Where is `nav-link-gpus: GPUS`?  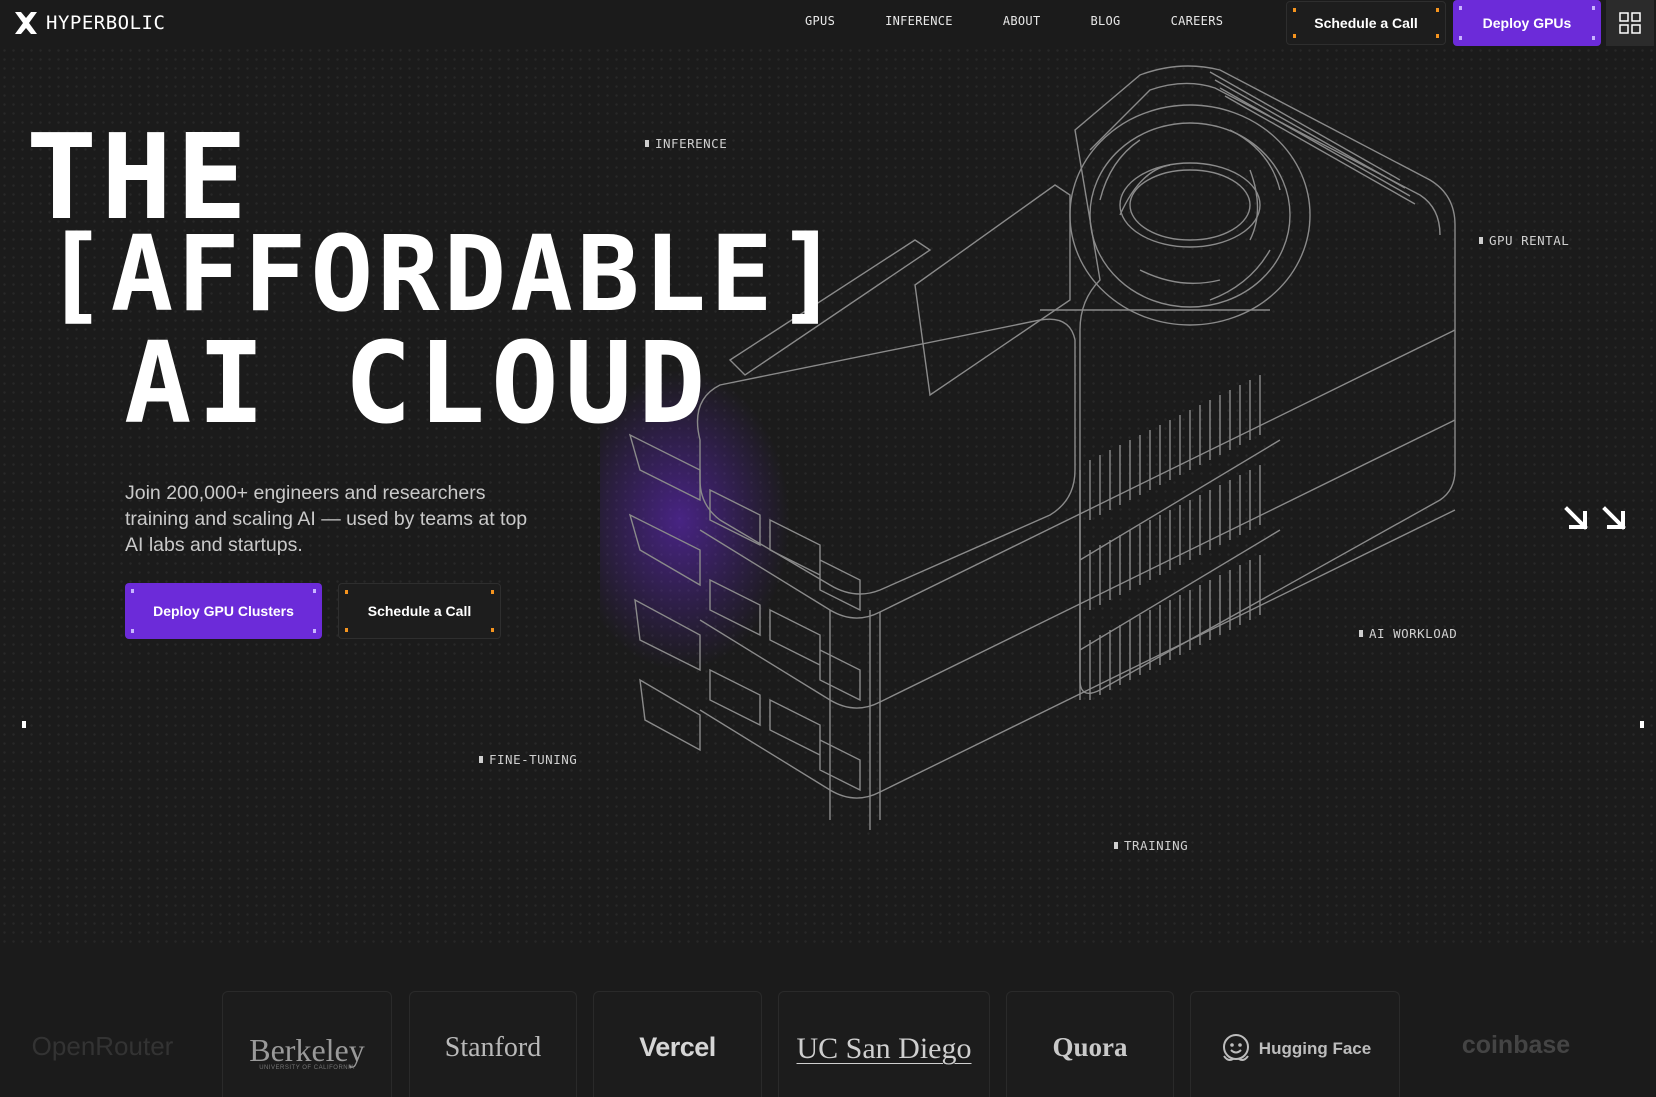
nav-link-gpus: GPUS is located at coordinates (820, 23).